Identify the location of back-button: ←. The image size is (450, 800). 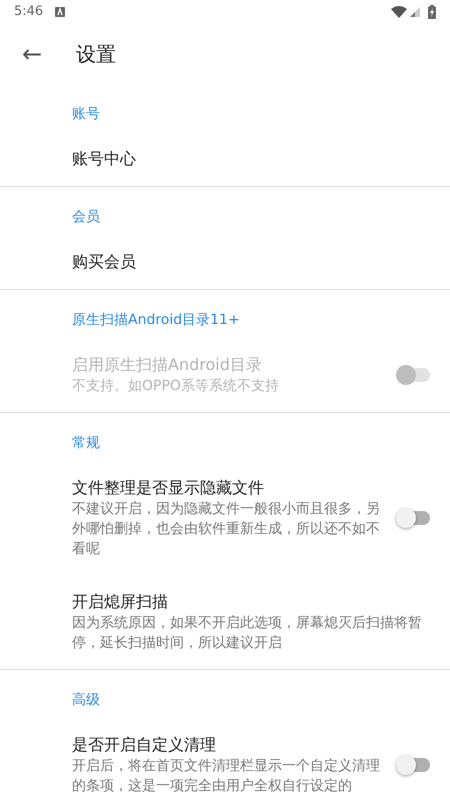
(32, 54).